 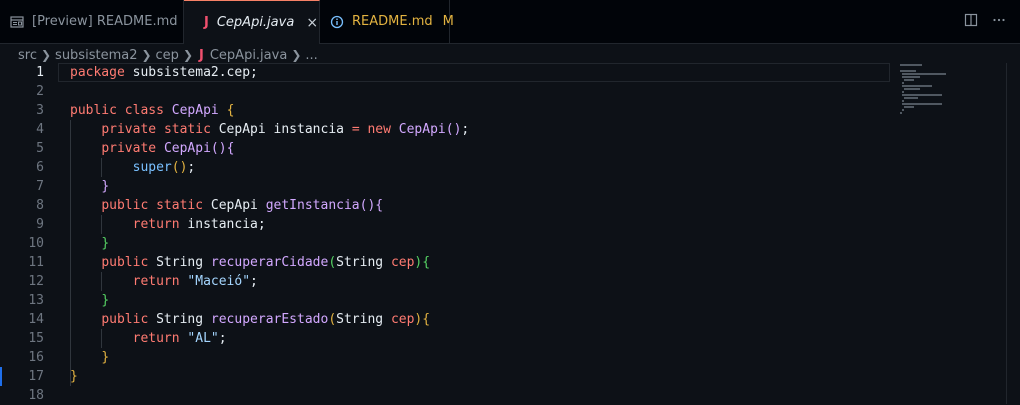 What do you see at coordinates (180, 262) in the screenshot?
I see `type-name: String` at bounding box center [180, 262].